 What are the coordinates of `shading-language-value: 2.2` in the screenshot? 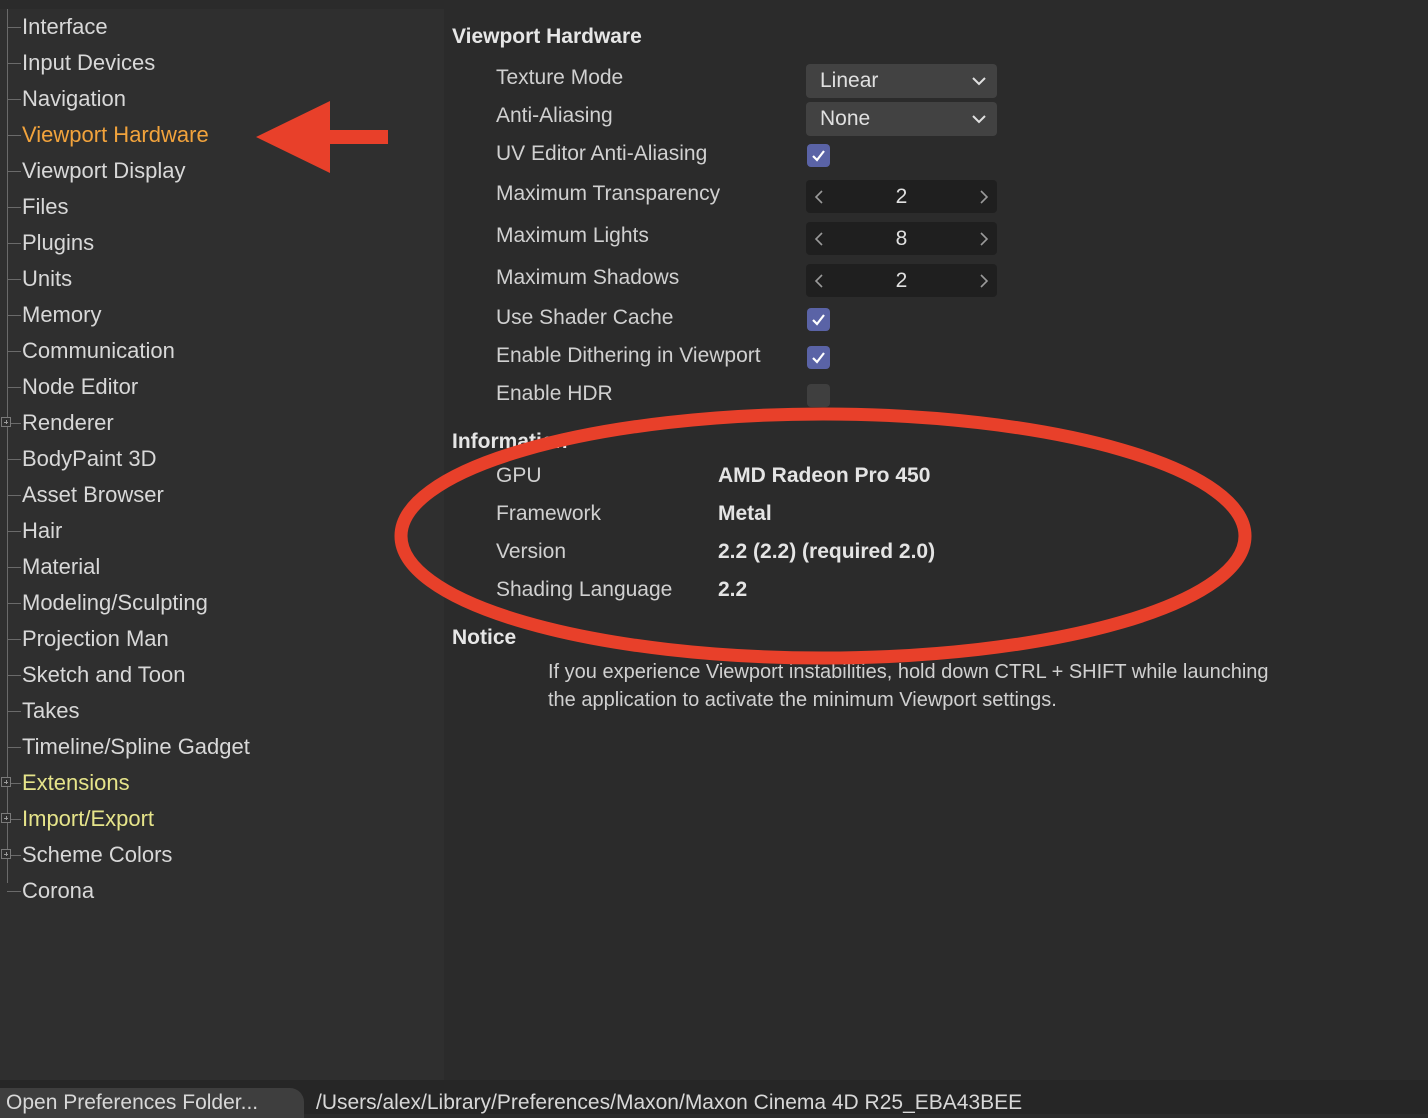 It's located at (733, 589).